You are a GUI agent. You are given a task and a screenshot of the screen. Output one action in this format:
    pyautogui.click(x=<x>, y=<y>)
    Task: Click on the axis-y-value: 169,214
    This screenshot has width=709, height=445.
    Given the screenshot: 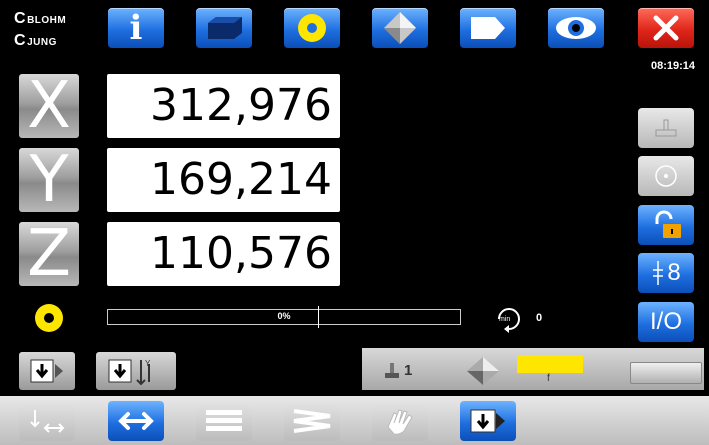 What is the action you would take?
    pyautogui.click(x=223, y=180)
    